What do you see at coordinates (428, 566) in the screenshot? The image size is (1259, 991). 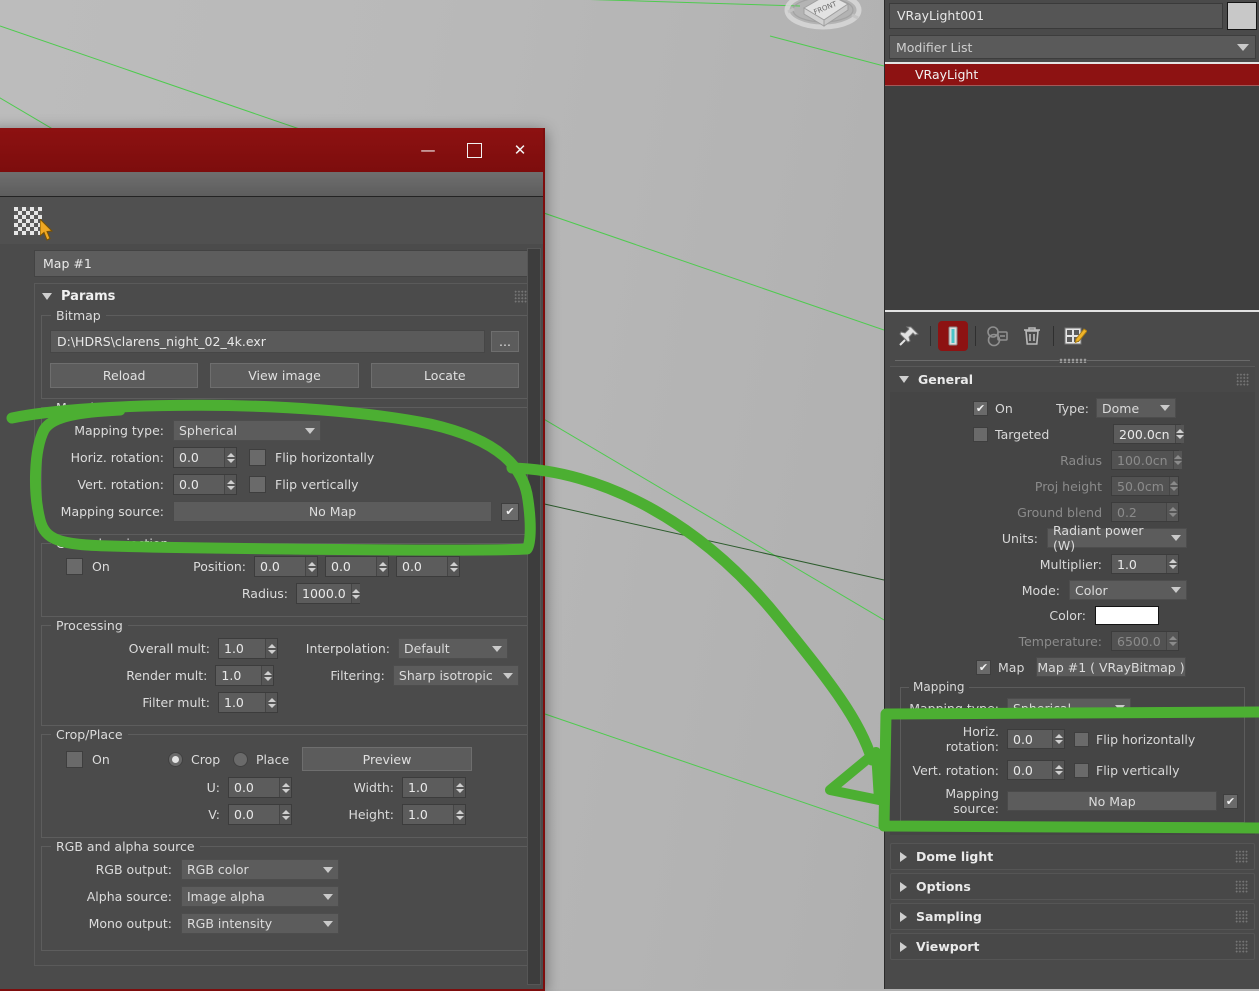 I see `position-z-spinner: 0.0` at bounding box center [428, 566].